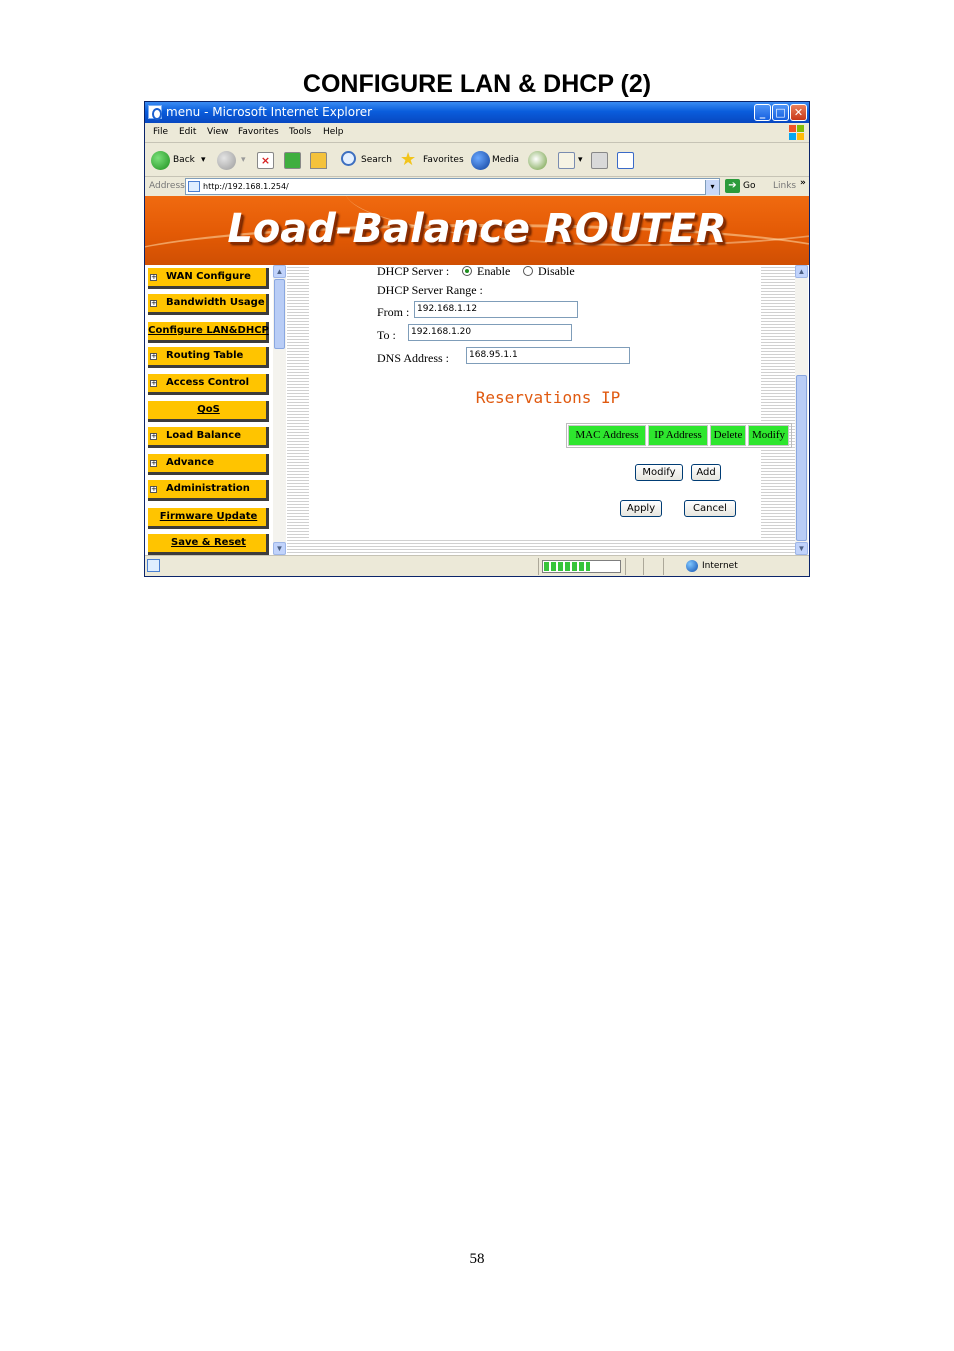 The height and width of the screenshot is (1351, 954). What do you see at coordinates (494, 271) in the screenshot?
I see `enable-label: Enable` at bounding box center [494, 271].